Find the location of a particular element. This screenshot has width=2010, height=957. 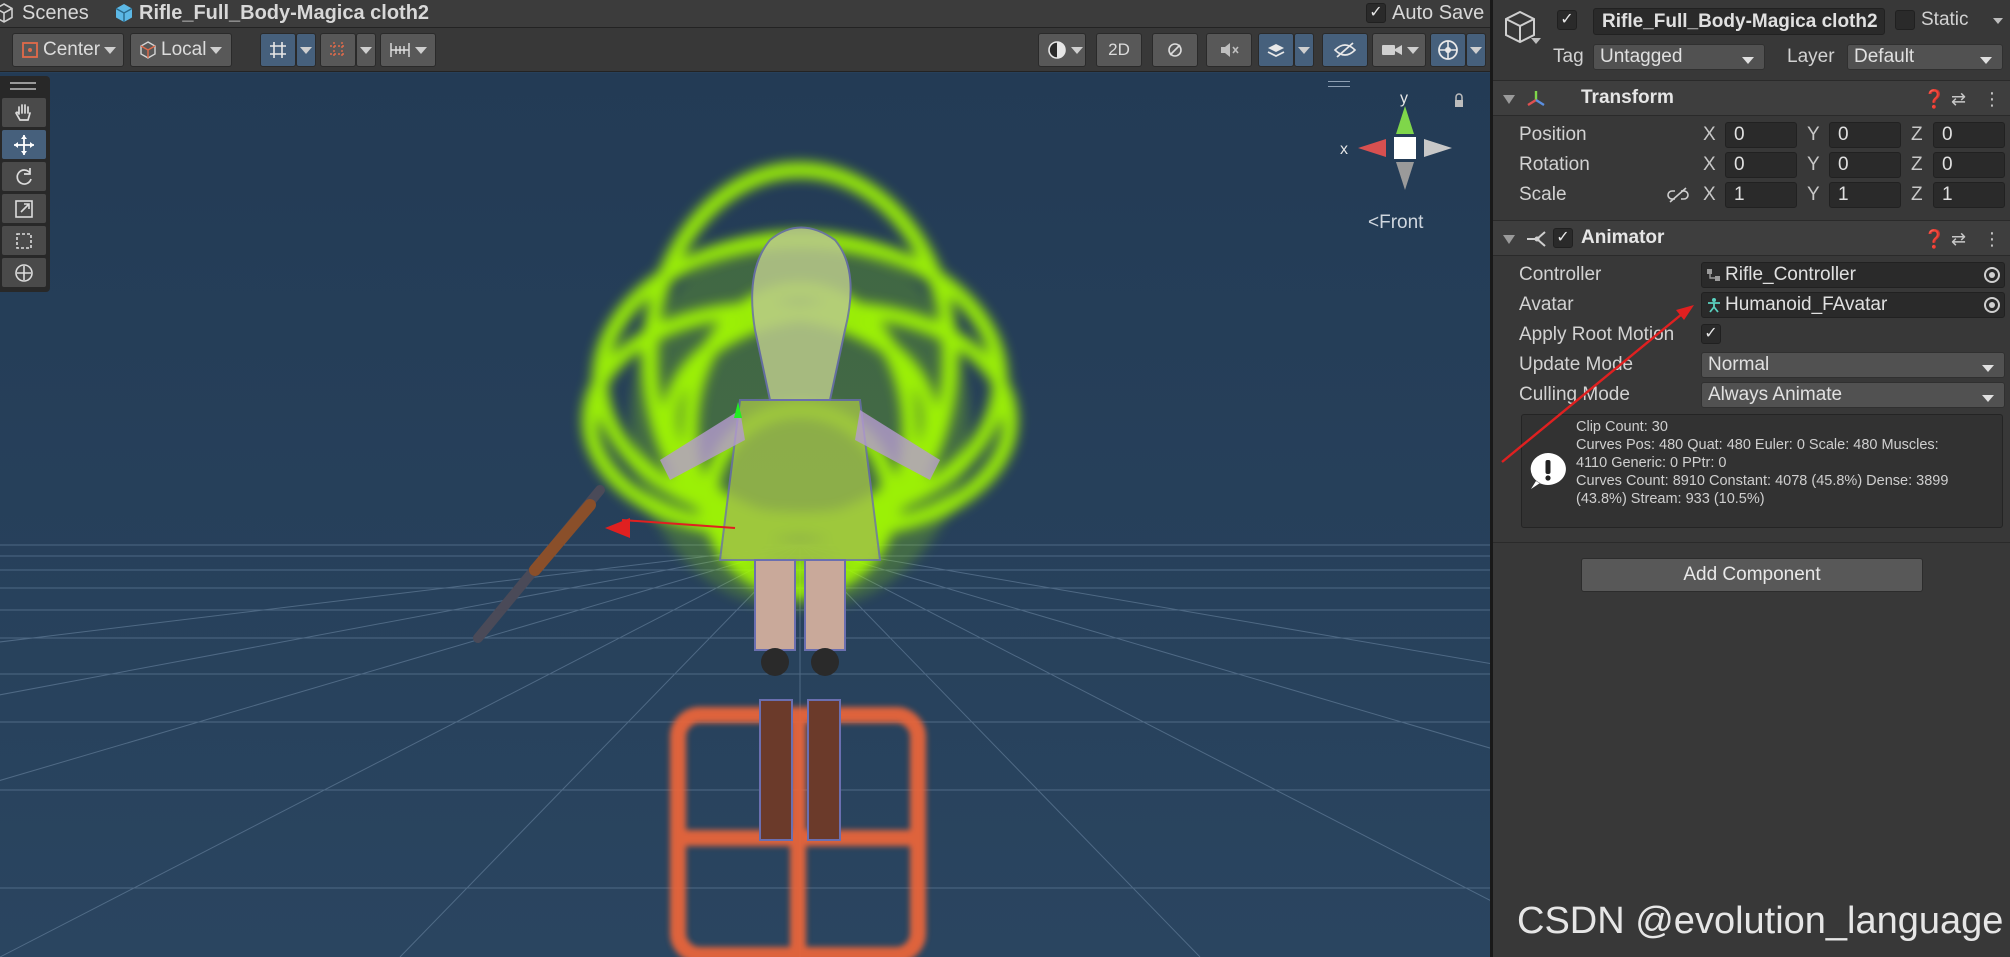

position-x-axis: X is located at coordinates (1709, 135).